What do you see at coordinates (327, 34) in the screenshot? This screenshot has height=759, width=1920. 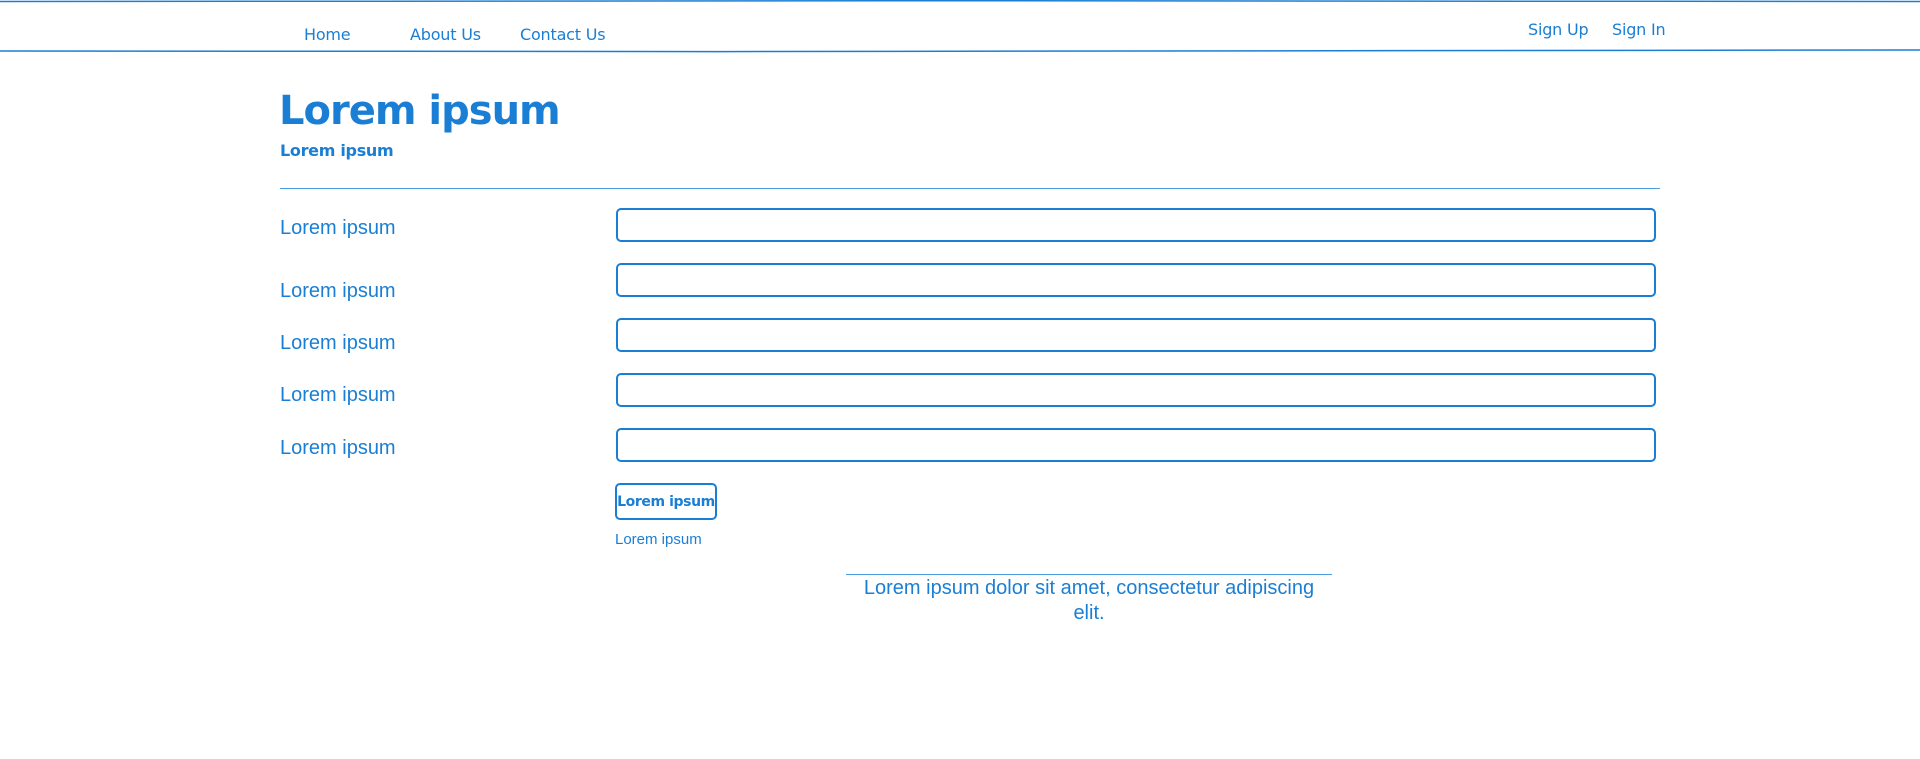 I see `nav-link-home: Home` at bounding box center [327, 34].